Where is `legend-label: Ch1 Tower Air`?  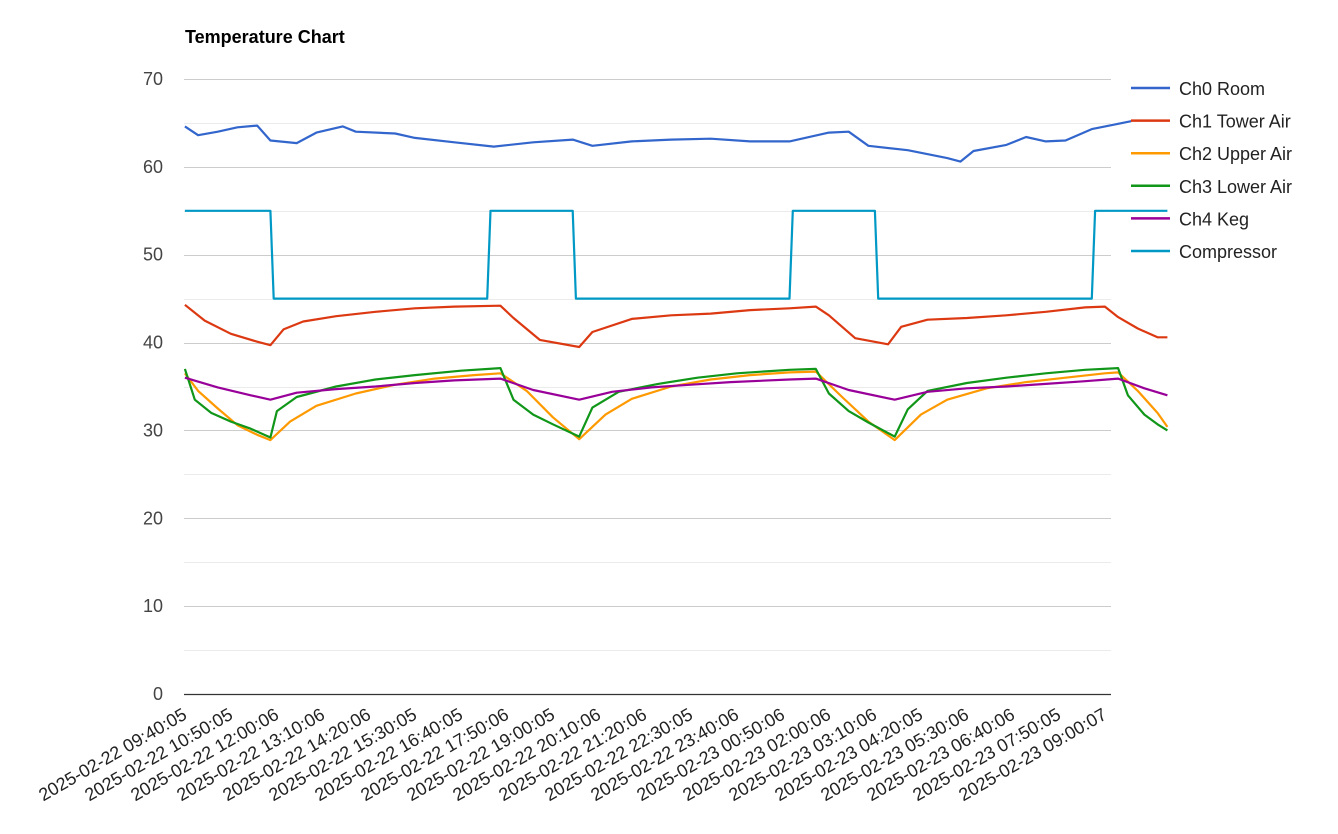
legend-label: Ch1 Tower Air is located at coordinates (1235, 122).